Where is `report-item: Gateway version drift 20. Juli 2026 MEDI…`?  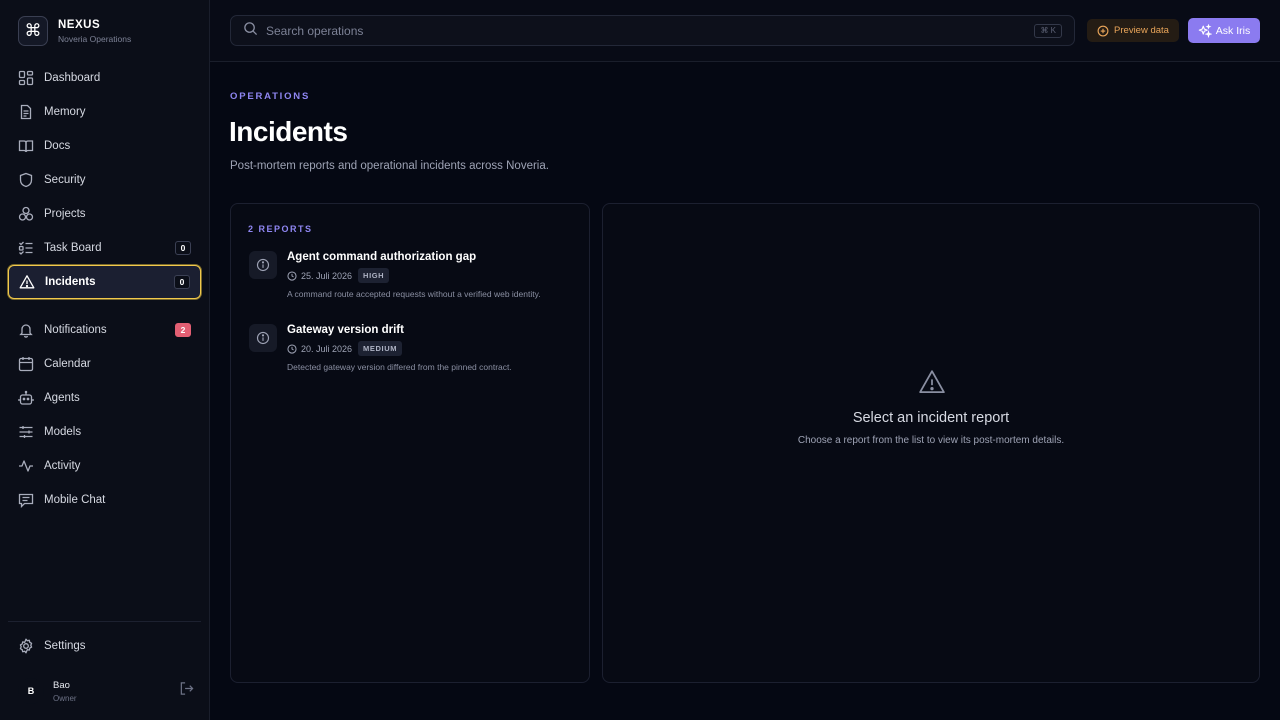 report-item: Gateway version drift 20. Juli 2026 MEDI… is located at coordinates (414, 348).